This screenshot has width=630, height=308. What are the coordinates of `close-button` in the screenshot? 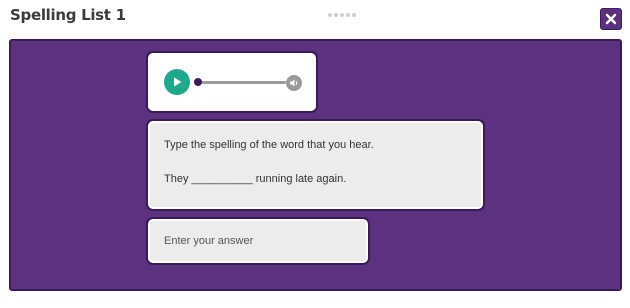 It's located at (611, 19).